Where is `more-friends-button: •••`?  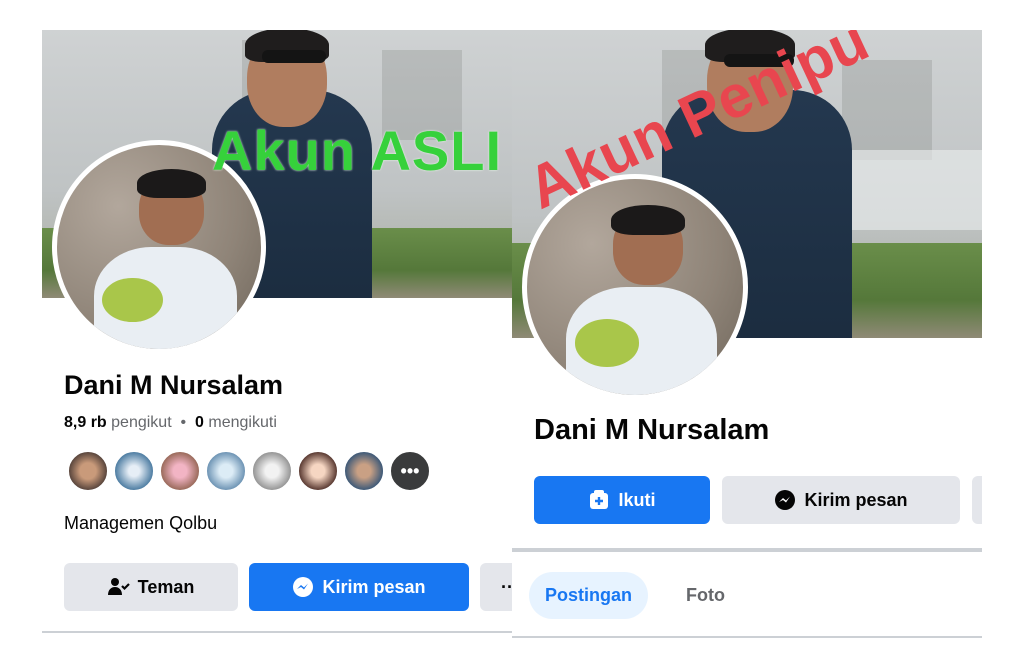 more-friends-button: ••• is located at coordinates (410, 471).